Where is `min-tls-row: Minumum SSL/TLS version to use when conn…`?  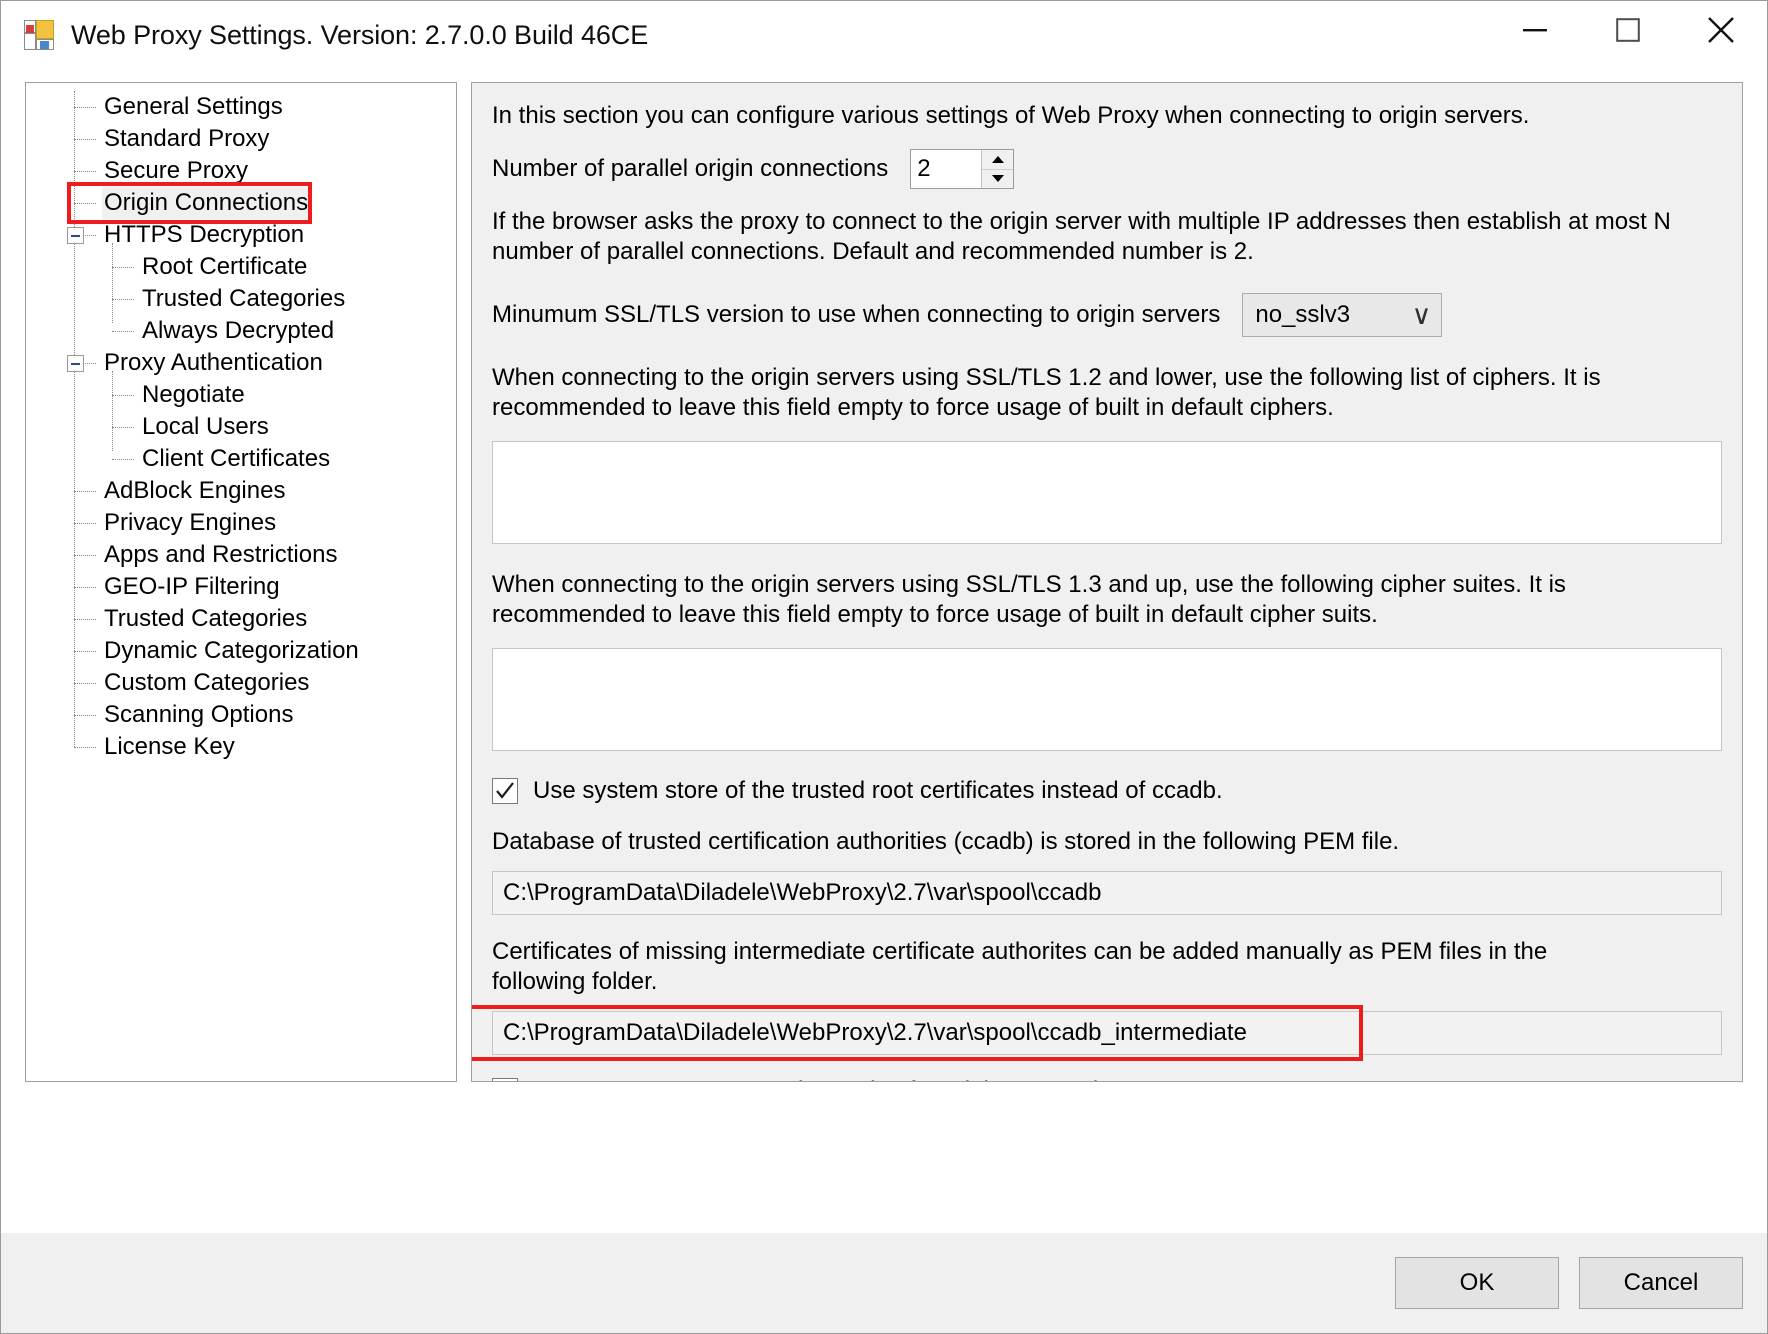
min-tls-row: Minumum SSL/TLS version to use when conn… is located at coordinates (1107, 315).